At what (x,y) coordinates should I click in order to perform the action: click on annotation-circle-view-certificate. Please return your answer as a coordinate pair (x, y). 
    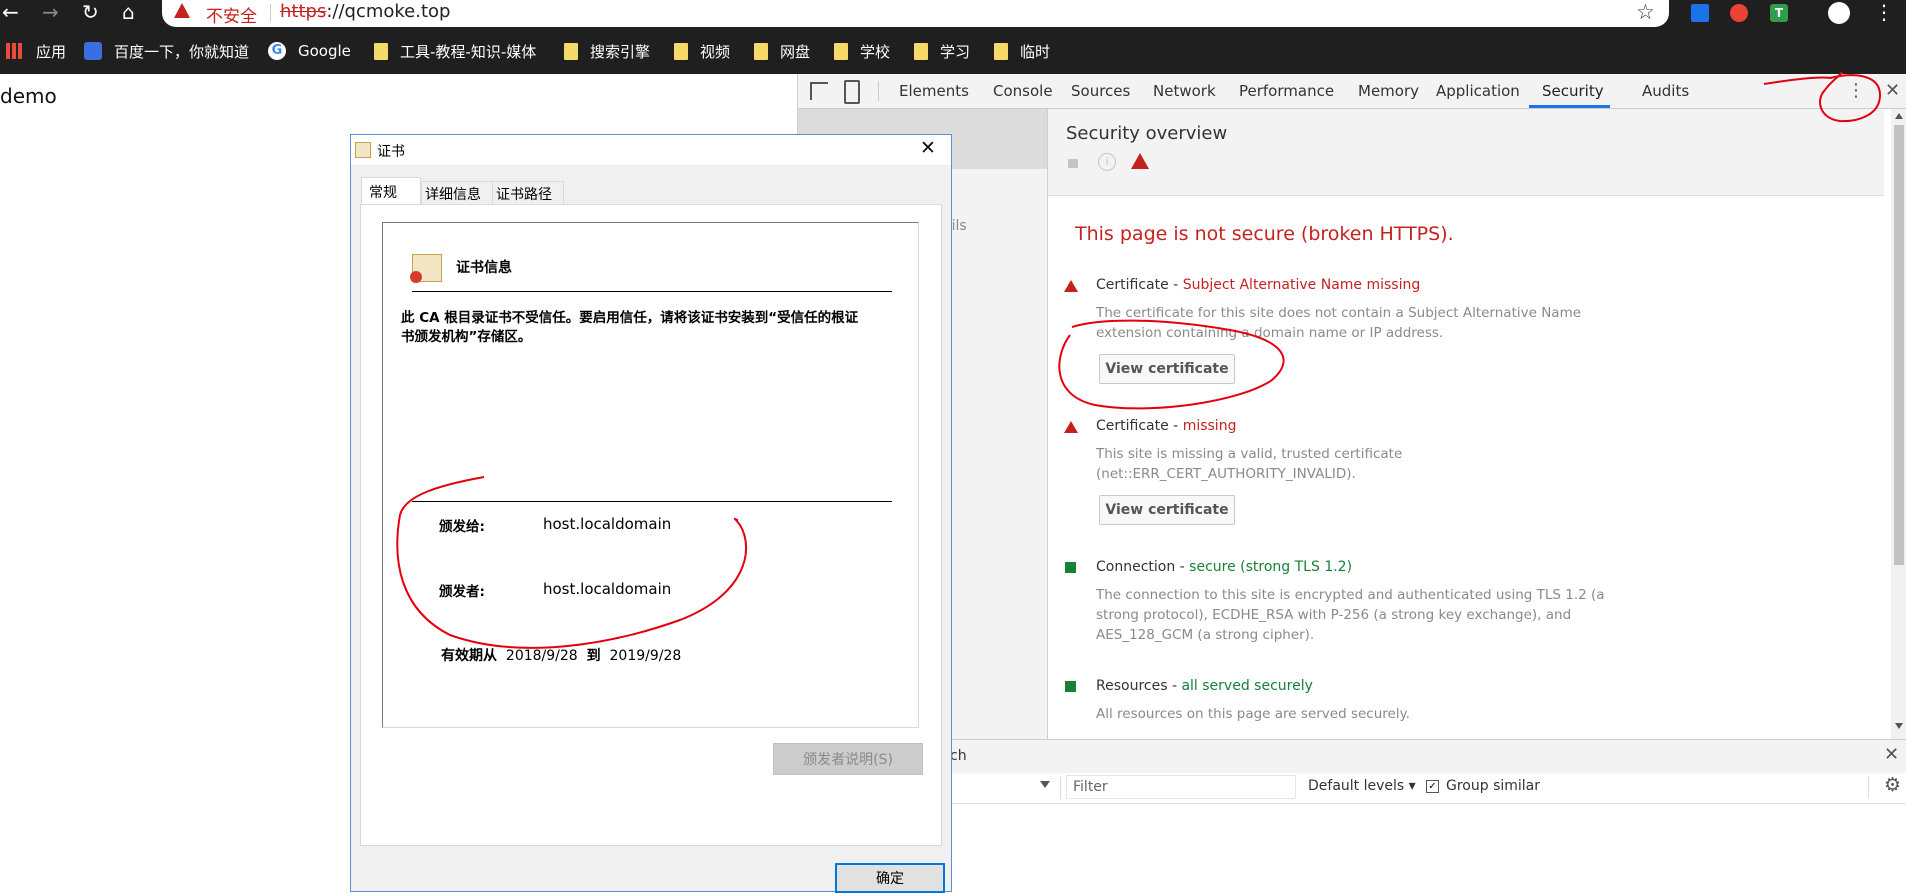
    Looking at the image, I should click on (1171, 364).